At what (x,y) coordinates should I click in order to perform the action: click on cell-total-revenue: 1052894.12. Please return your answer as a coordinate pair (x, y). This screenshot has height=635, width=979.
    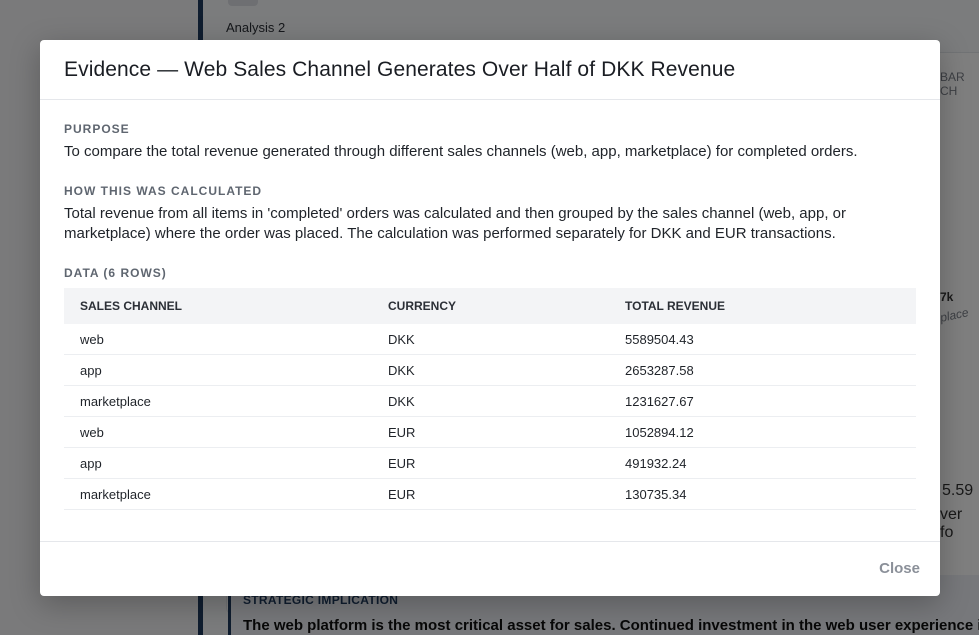
    Looking at the image, I should click on (762, 432).